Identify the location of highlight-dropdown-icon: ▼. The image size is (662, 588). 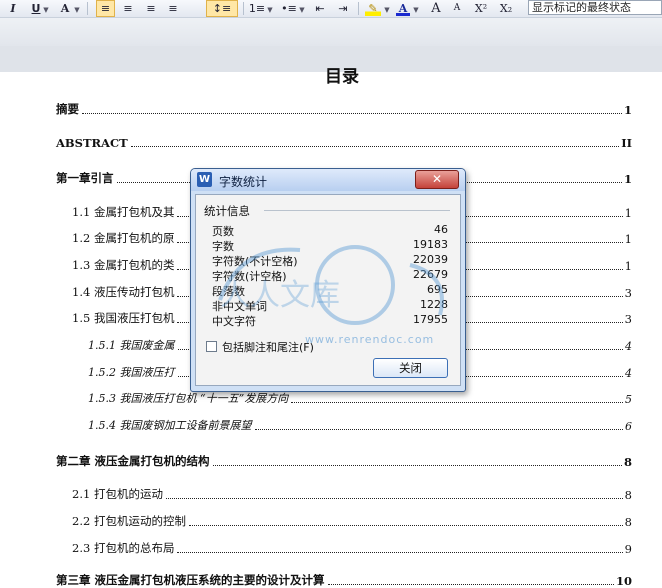
(387, 8).